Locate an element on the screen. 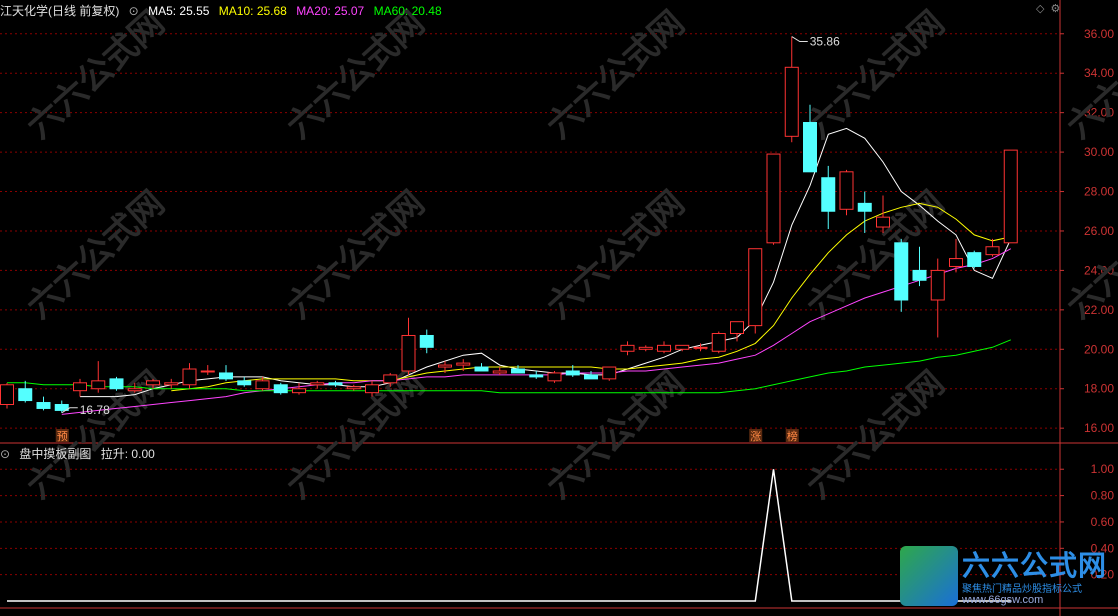  y-tick-label: 18.00 is located at coordinates (1099, 389).